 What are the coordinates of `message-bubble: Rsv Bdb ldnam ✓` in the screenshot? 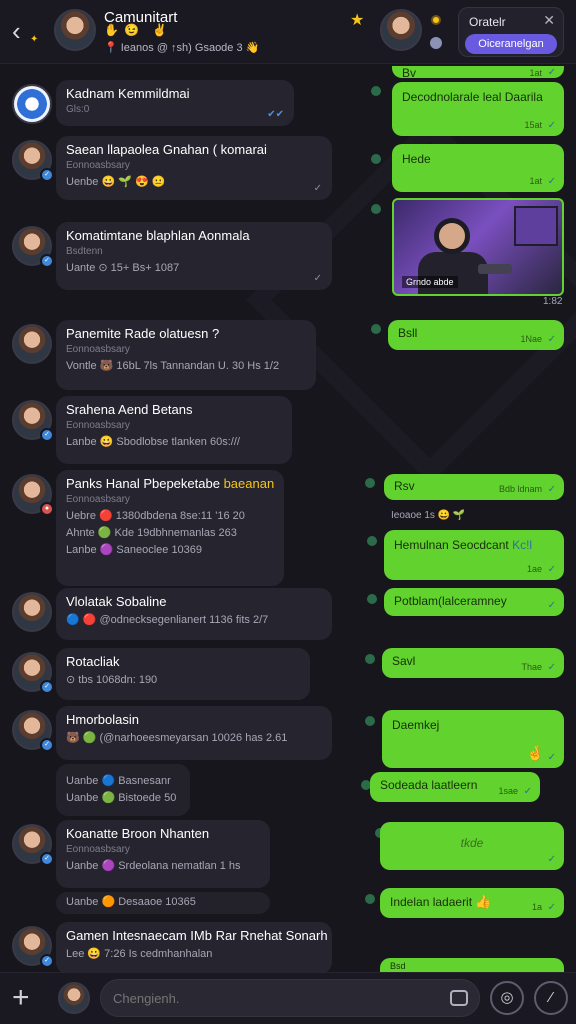 It's located at (474, 487).